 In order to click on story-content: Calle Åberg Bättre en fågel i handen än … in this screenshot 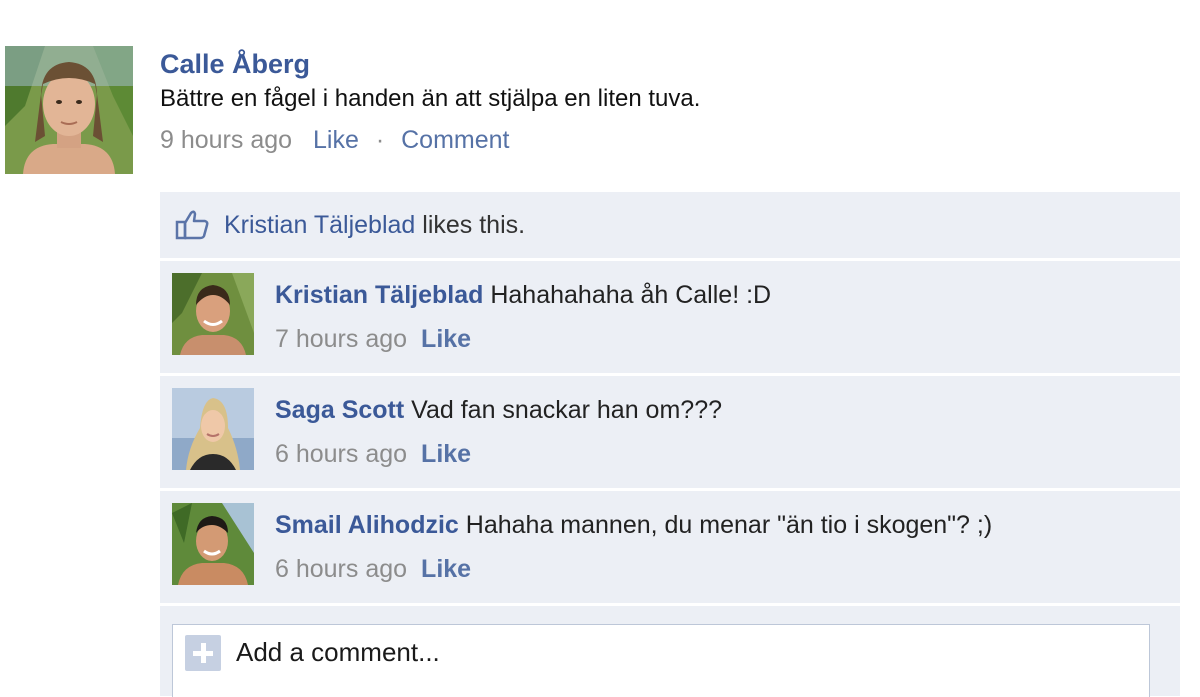, I will do `click(670, 102)`.